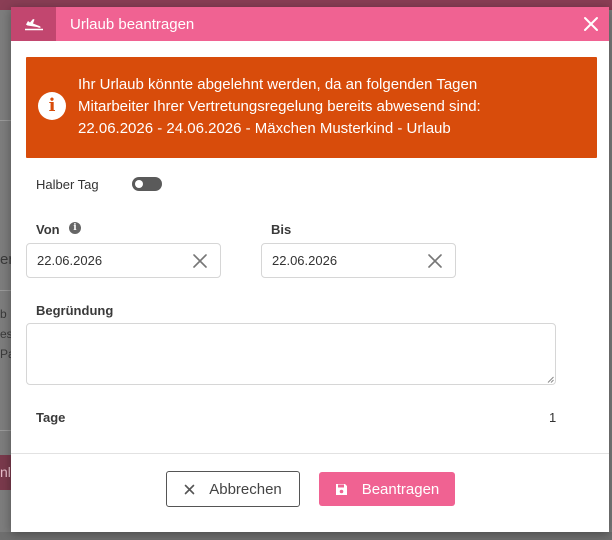 The height and width of the screenshot is (540, 612). I want to click on to-label: Bis, so click(281, 229).